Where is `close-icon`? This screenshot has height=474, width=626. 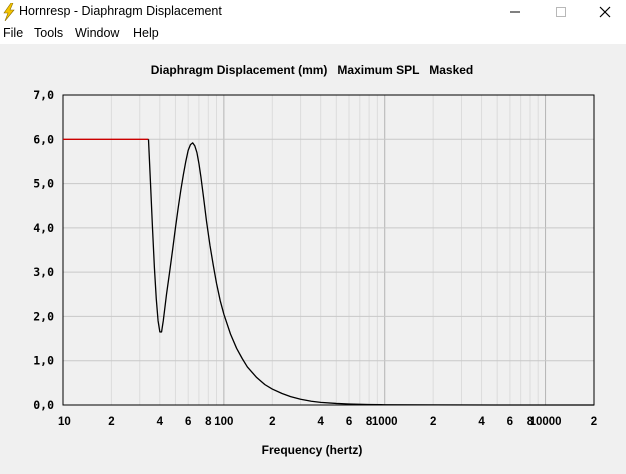 close-icon is located at coordinates (605, 12).